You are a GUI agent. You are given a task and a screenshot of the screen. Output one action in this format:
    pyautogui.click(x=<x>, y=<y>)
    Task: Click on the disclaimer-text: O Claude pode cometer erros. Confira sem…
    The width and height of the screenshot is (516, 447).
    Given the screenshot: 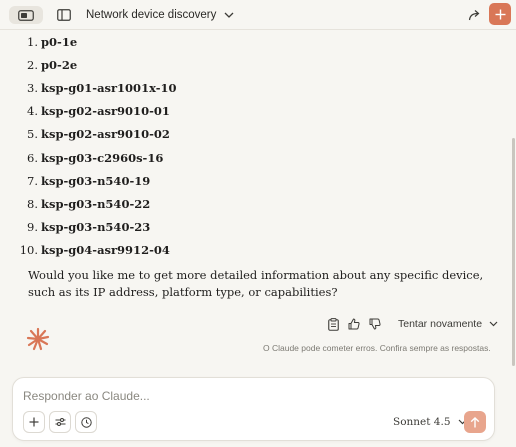 What is the action you would take?
    pyautogui.click(x=377, y=348)
    